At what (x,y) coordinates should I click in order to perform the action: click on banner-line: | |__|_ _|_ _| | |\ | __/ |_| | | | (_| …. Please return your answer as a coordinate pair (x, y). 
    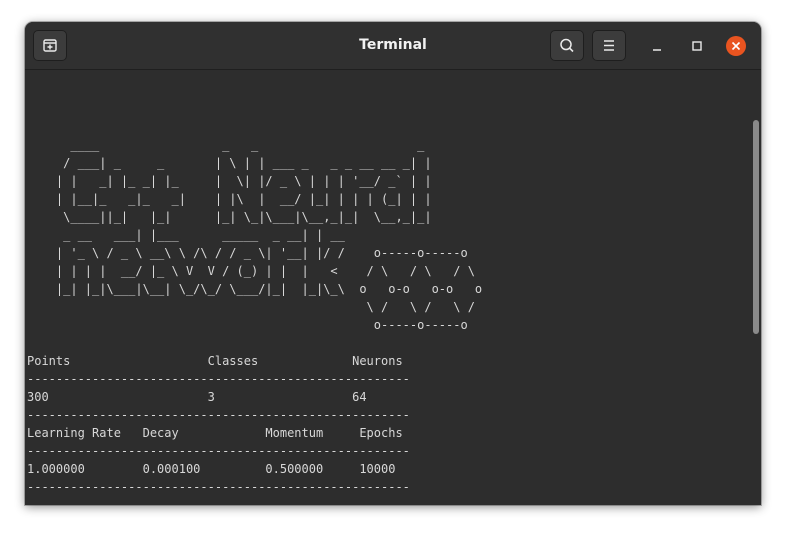
    Looking at the image, I should click on (229, 199).